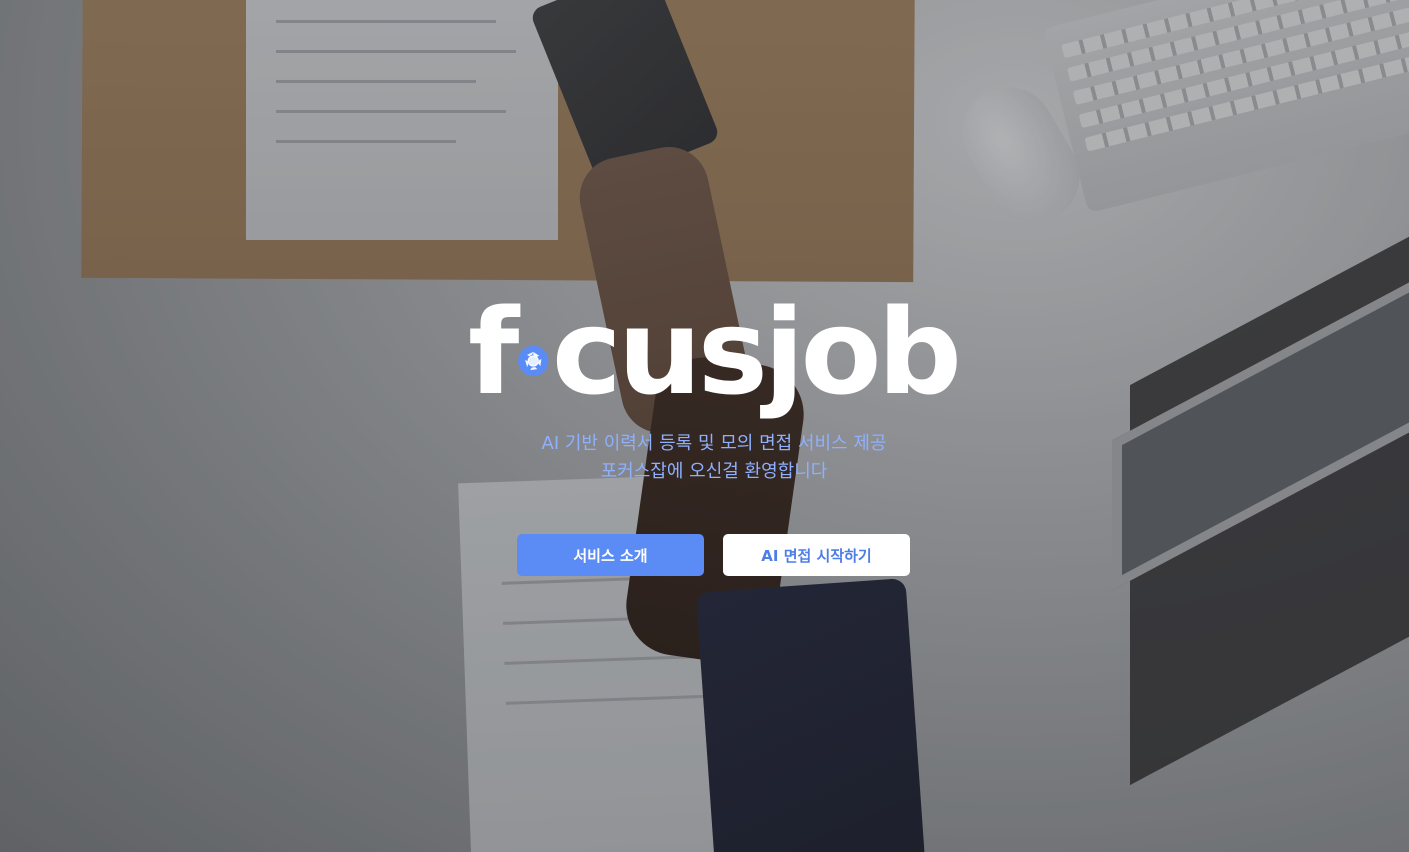  I want to click on tagline-line-1: AI 기반 이력서 등록 및 모의 면접 서비스 제공, so click(714, 443).